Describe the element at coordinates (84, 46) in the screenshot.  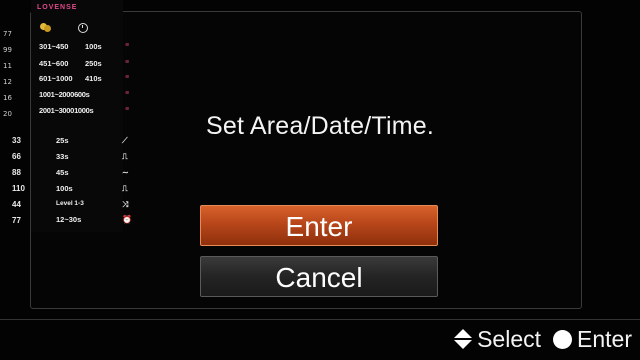
I see `token-range-row: 301~450 100s ≡` at that location.